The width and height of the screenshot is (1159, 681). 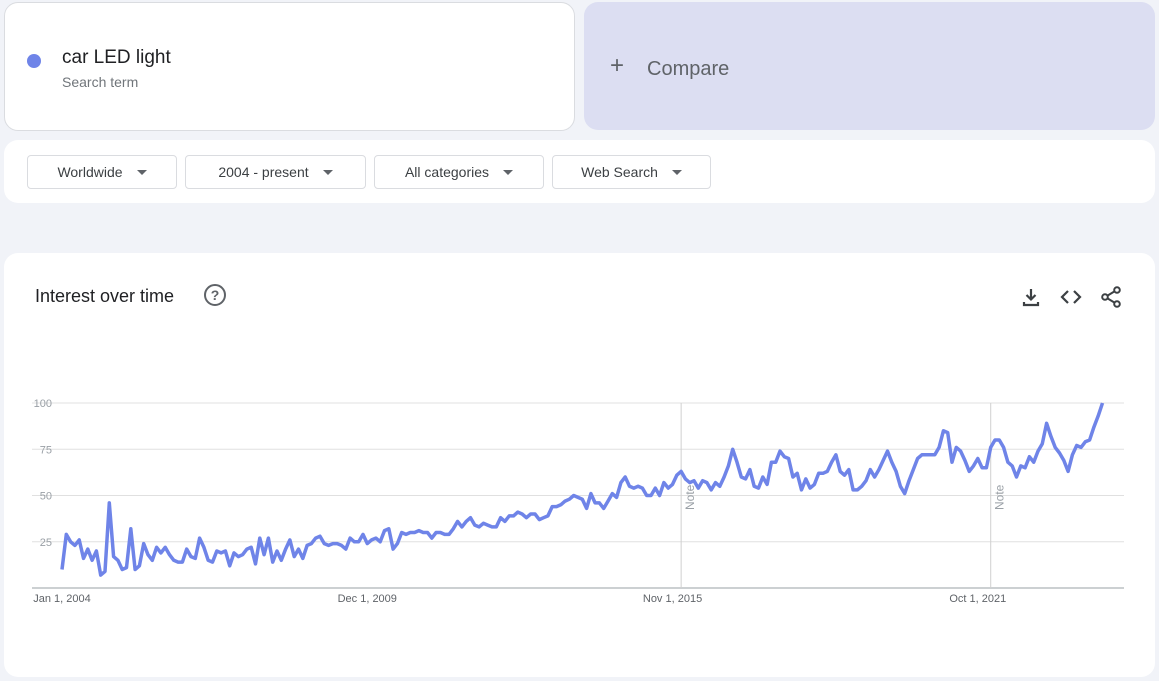 What do you see at coordinates (100, 82) in the screenshot?
I see `search-term-subtitle: Search term` at bounding box center [100, 82].